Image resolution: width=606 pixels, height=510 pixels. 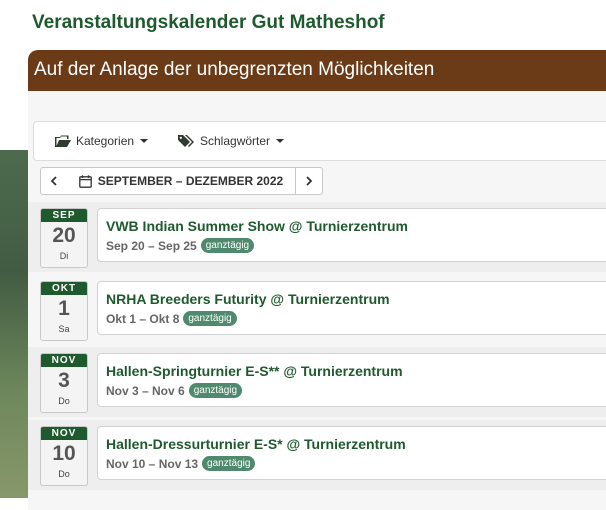 I want to click on event-meta: Nov 3 – Nov 6 ganztägig, so click(x=174, y=390).